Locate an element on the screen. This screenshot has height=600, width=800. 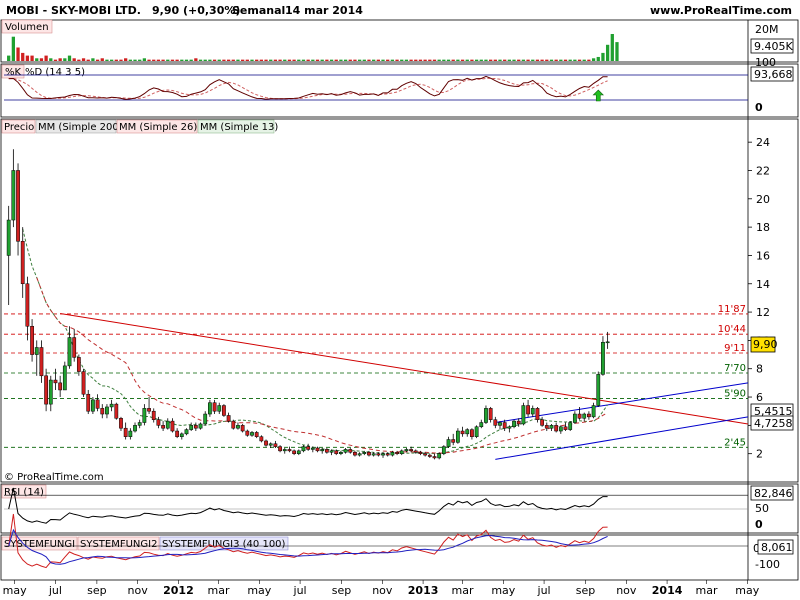
sf-title-1: SYSTEMFUNGI is located at coordinates (39, 544).